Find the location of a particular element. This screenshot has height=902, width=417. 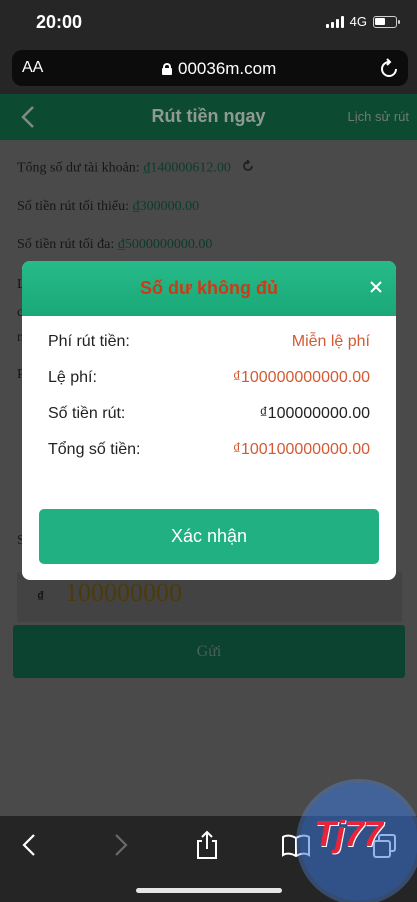

fee-row: Lệ phí: ₫100000000000.00 is located at coordinates (209, 378).